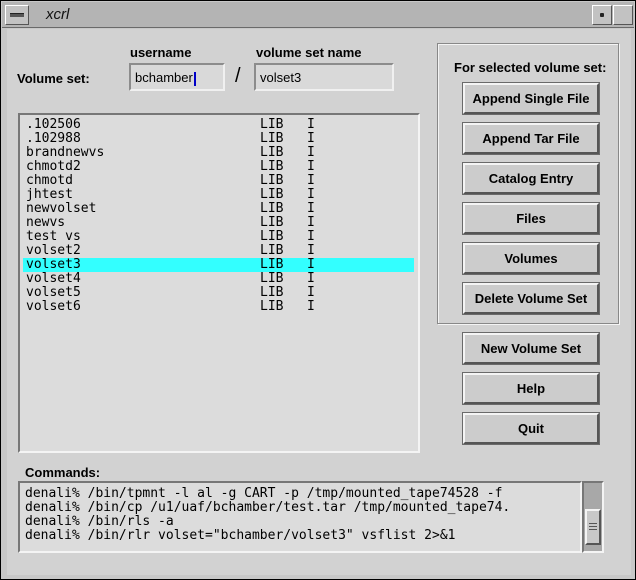 This screenshot has height=580, width=636. Describe the element at coordinates (65, 152) in the screenshot. I see `volume-set-name: brandnewvs` at that location.